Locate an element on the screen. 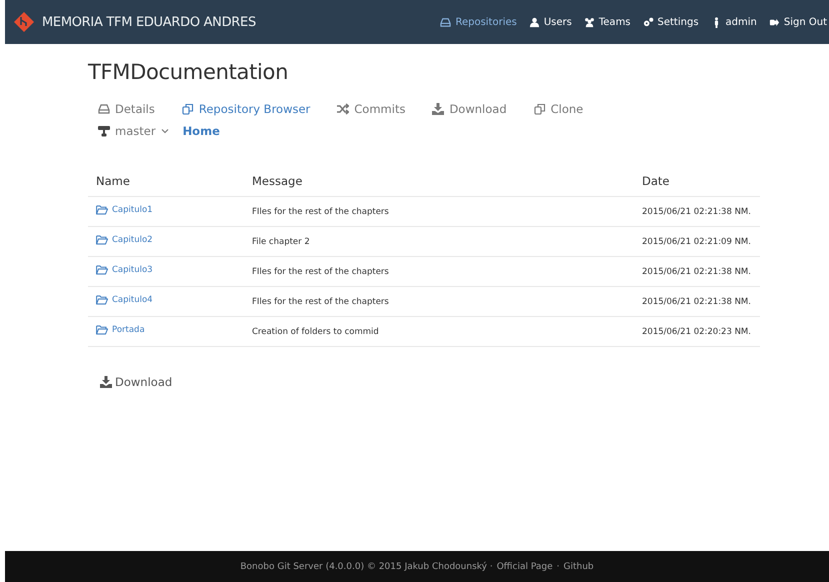 The height and width of the screenshot is (582, 829). branch-icon is located at coordinates (104, 131).